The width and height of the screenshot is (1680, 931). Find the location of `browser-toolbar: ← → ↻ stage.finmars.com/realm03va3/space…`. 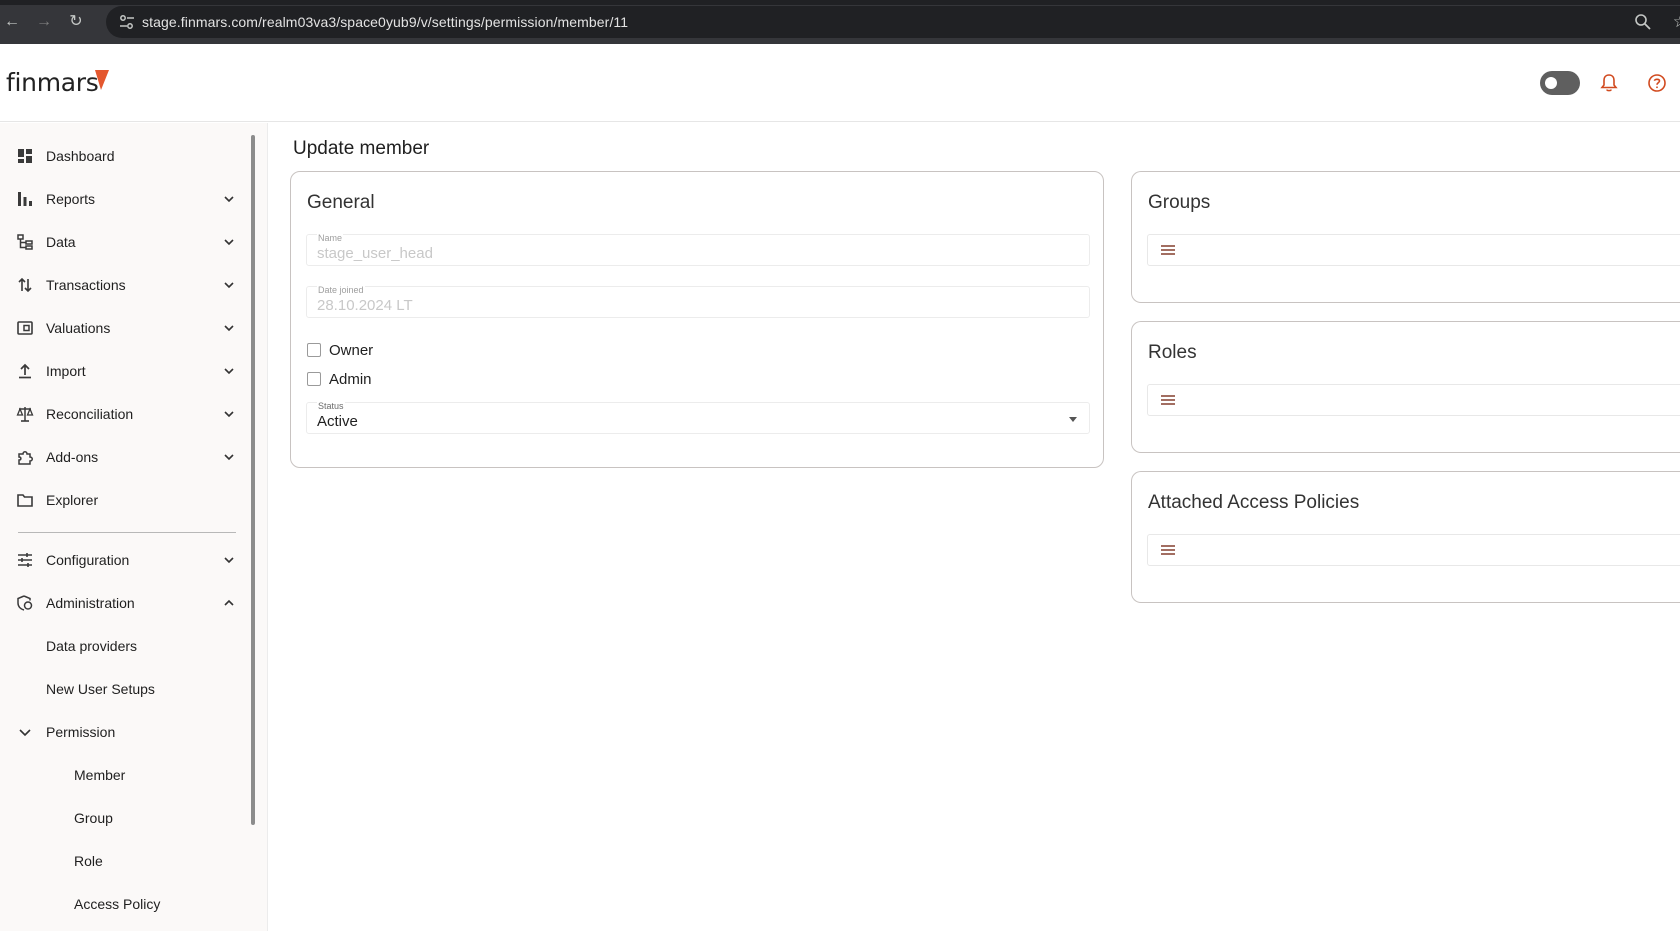

browser-toolbar: ← → ↻ stage.finmars.com/realm03va3/space… is located at coordinates (840, 22).